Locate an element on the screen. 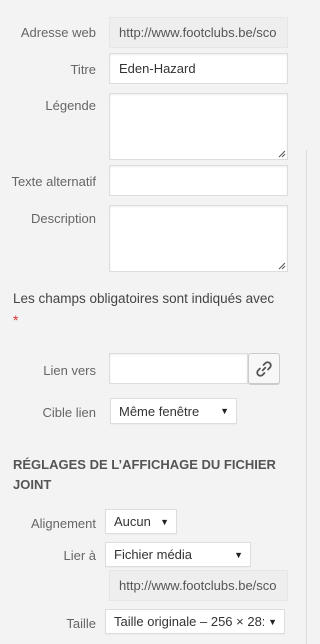 Image resolution: width=320 pixels, height=644 pixels. link-target-label: Cible lien is located at coordinates (69, 412).